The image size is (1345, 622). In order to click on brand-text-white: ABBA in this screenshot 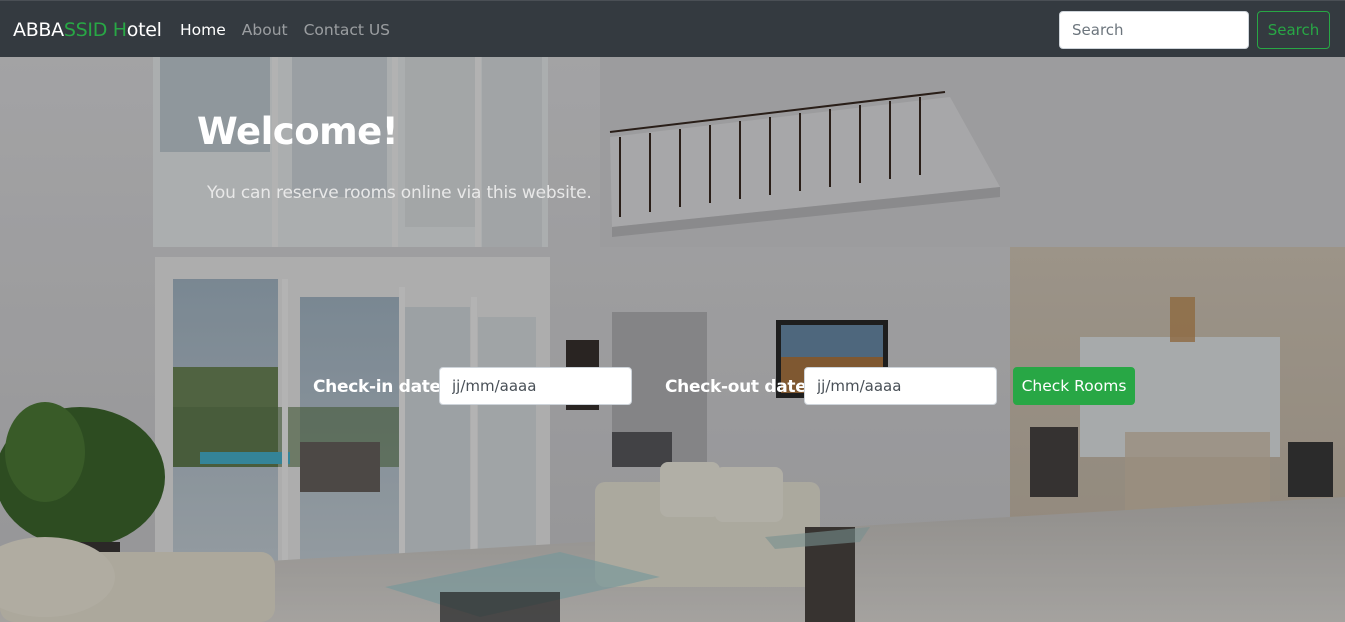, I will do `click(38, 30)`.